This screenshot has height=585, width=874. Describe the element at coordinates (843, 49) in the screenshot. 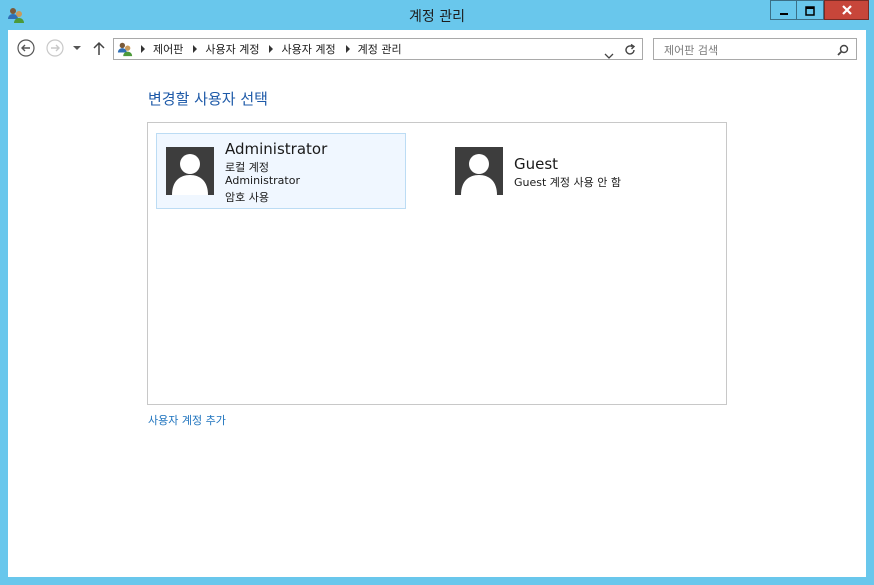

I see `search-icon` at that location.